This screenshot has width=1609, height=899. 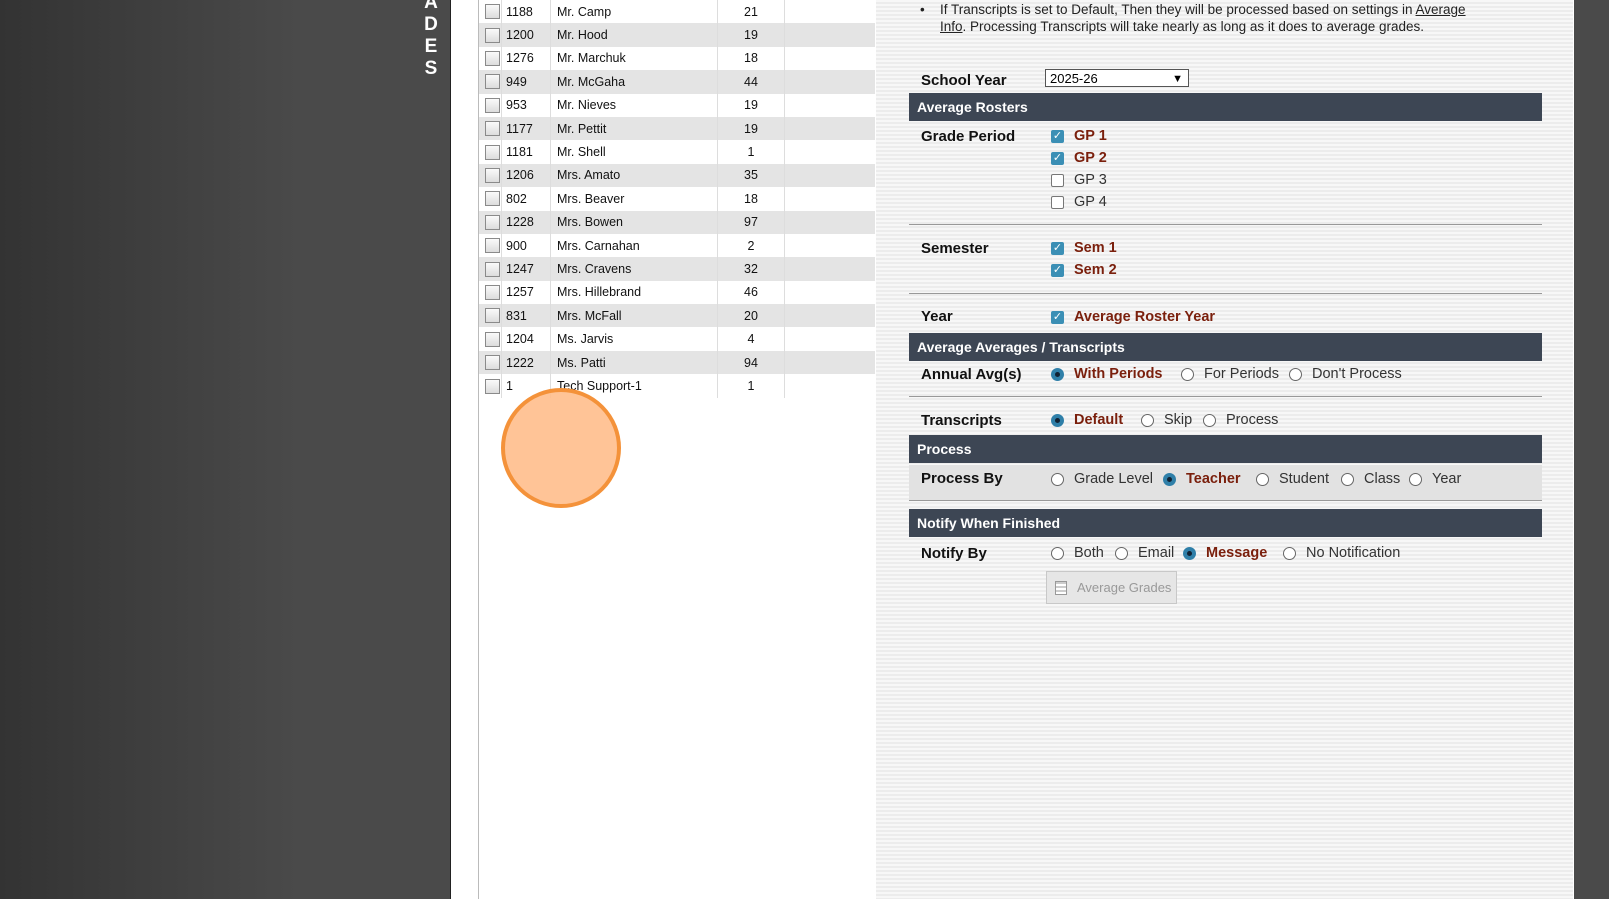 What do you see at coordinates (1057, 553) in the screenshot?
I see `radio-icon` at bounding box center [1057, 553].